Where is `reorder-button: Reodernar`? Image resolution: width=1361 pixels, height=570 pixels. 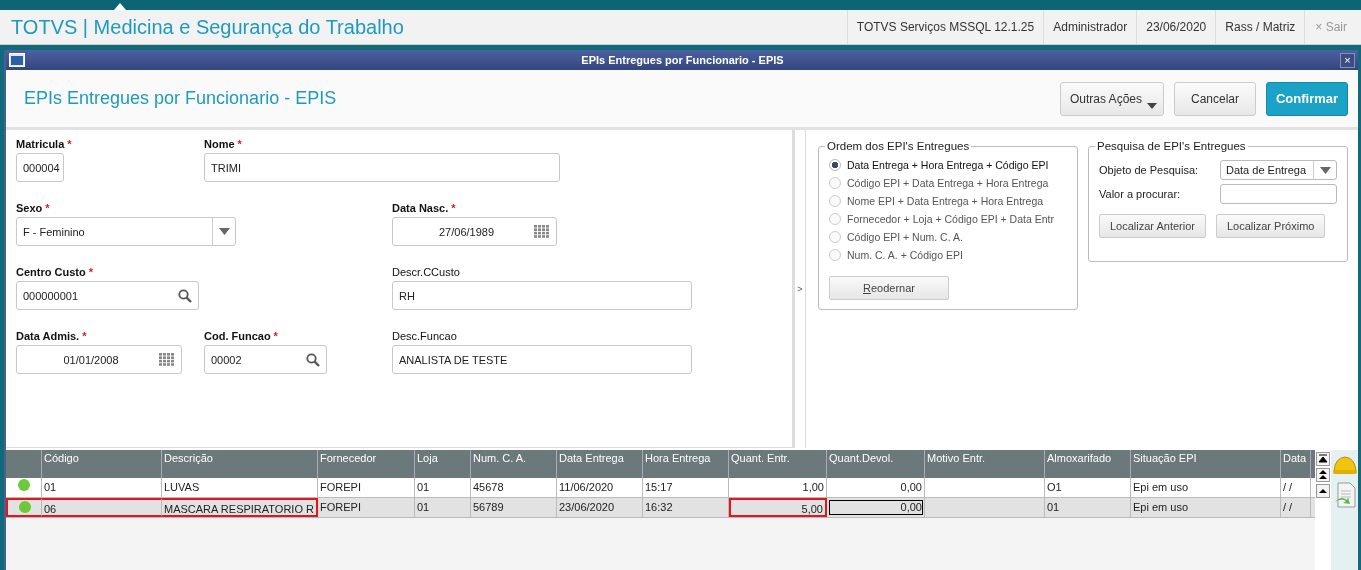
reorder-button: Reodernar is located at coordinates (889, 288).